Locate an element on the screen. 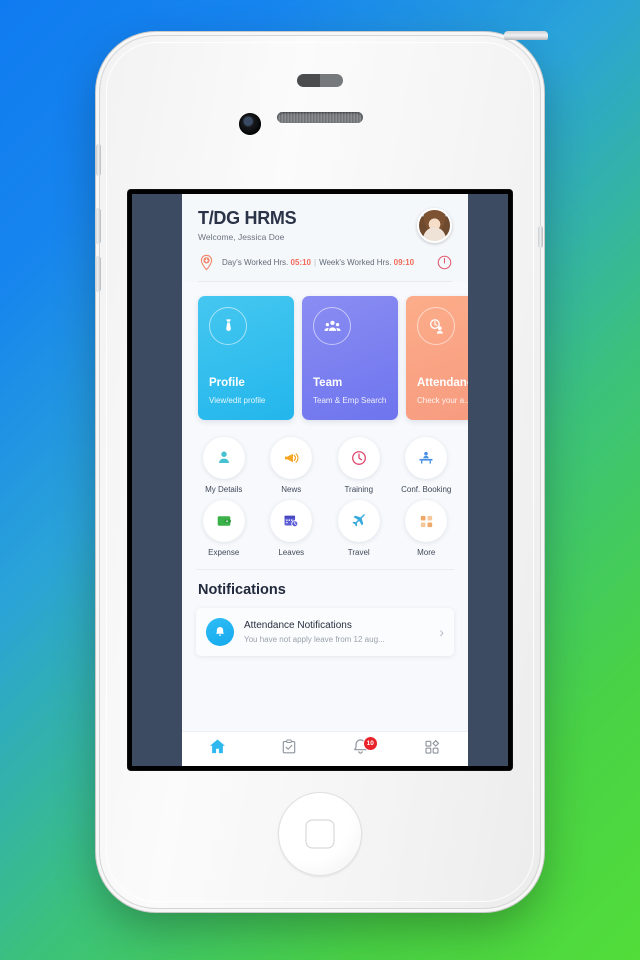 This screenshot has width=640, height=960. phone-silent-switch is located at coordinates (98, 160).